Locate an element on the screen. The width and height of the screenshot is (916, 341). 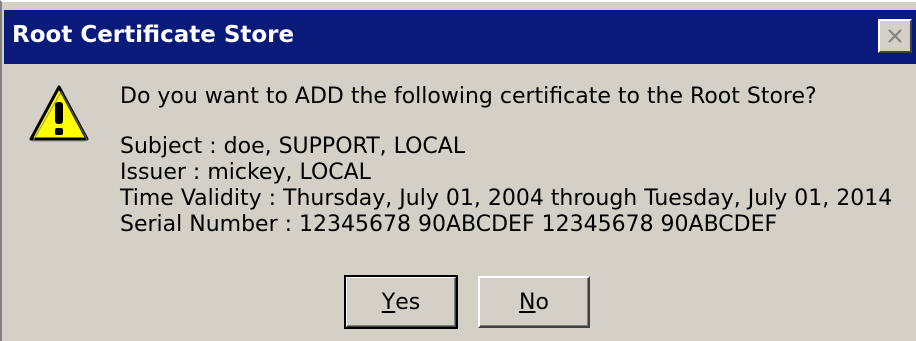
no-button-mnemonic: N is located at coordinates (527, 302).